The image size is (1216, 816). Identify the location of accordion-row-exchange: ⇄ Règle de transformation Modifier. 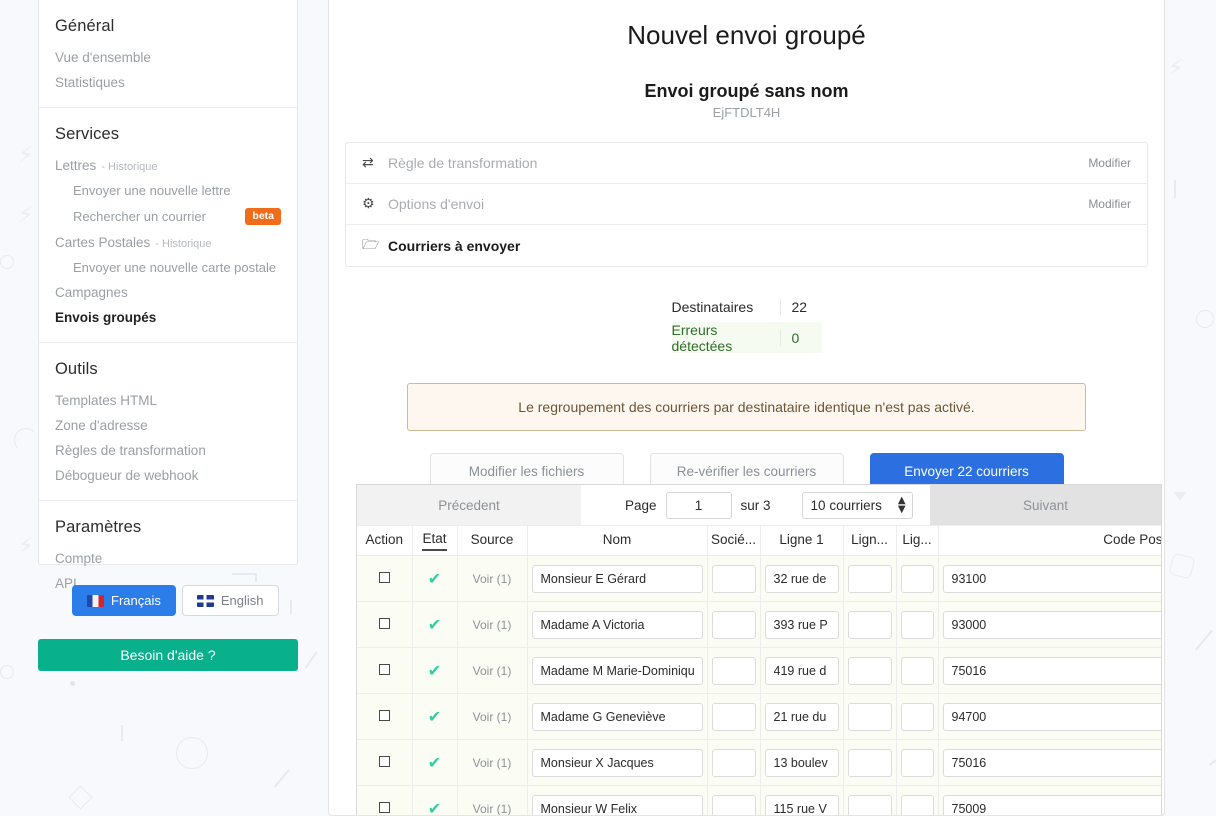
(746, 163).